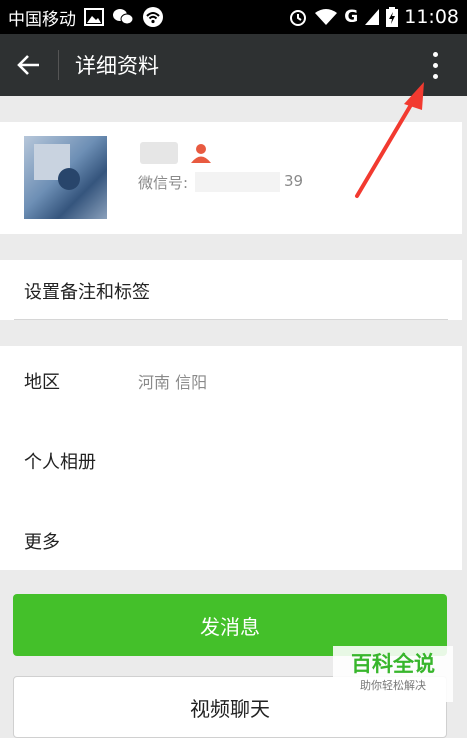  I want to click on arrow-left-icon, so click(28, 65).